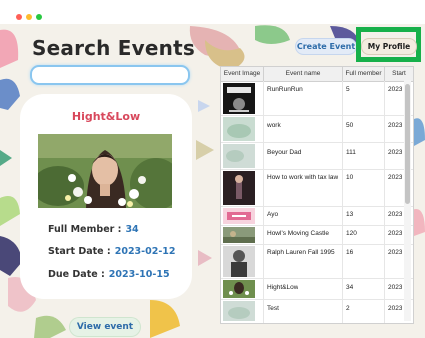 This screenshot has height=338, width=425. I want to click on due-date-value: 2023-10-15, so click(139, 274).